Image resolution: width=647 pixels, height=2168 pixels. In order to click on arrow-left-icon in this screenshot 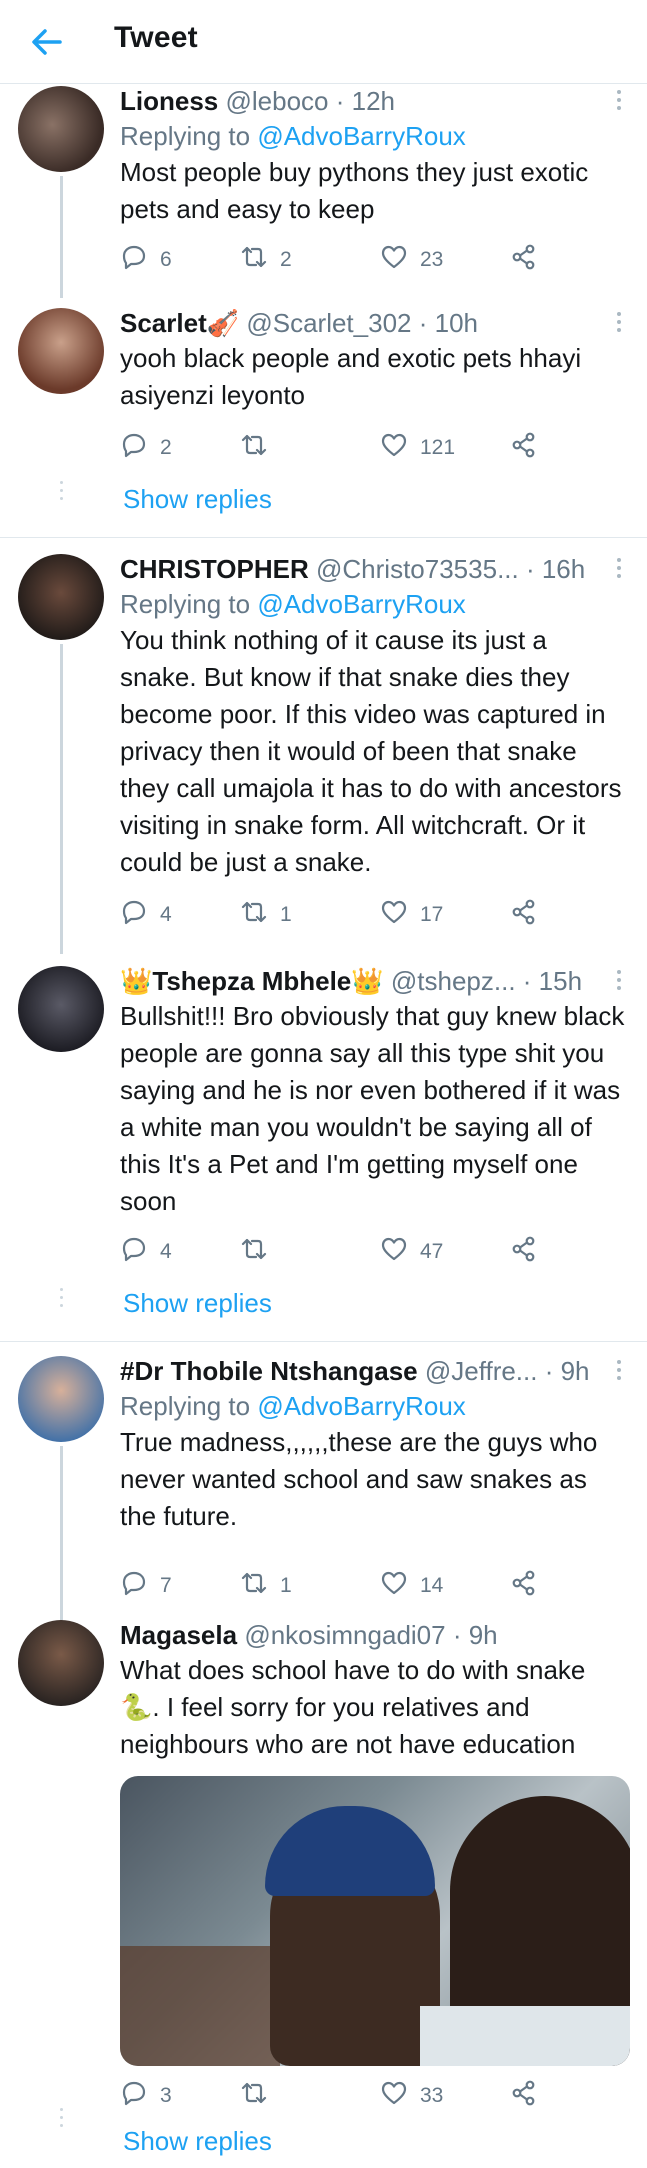, I will do `click(46, 42)`.